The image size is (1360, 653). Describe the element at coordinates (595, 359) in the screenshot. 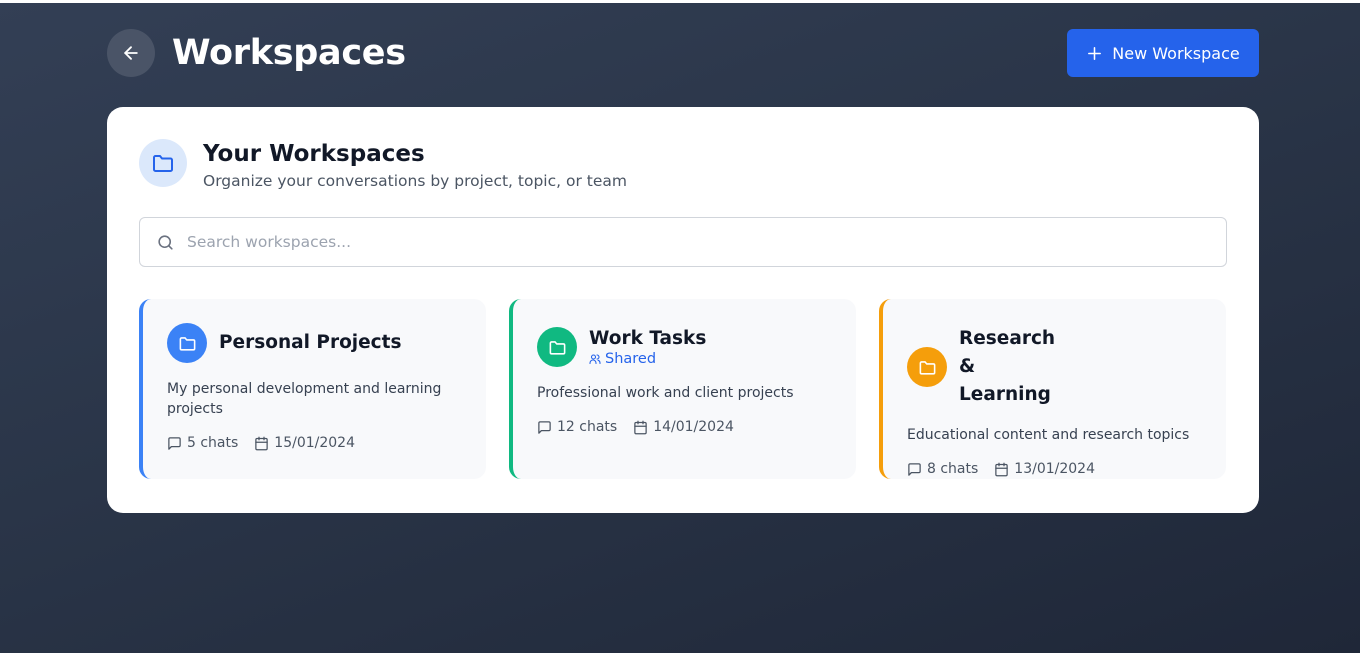

I see `users-icon` at that location.